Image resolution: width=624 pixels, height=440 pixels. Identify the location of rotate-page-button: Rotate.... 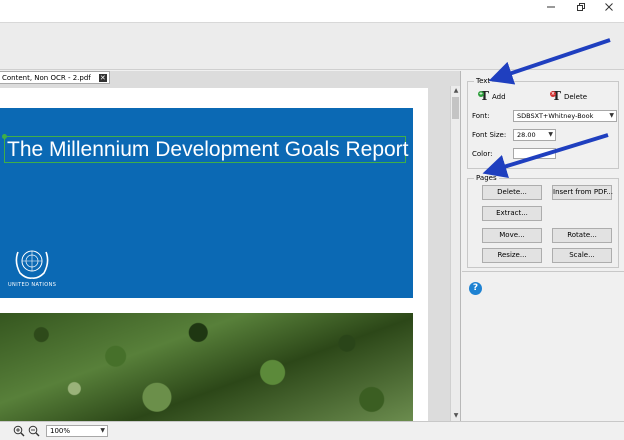
(582, 235).